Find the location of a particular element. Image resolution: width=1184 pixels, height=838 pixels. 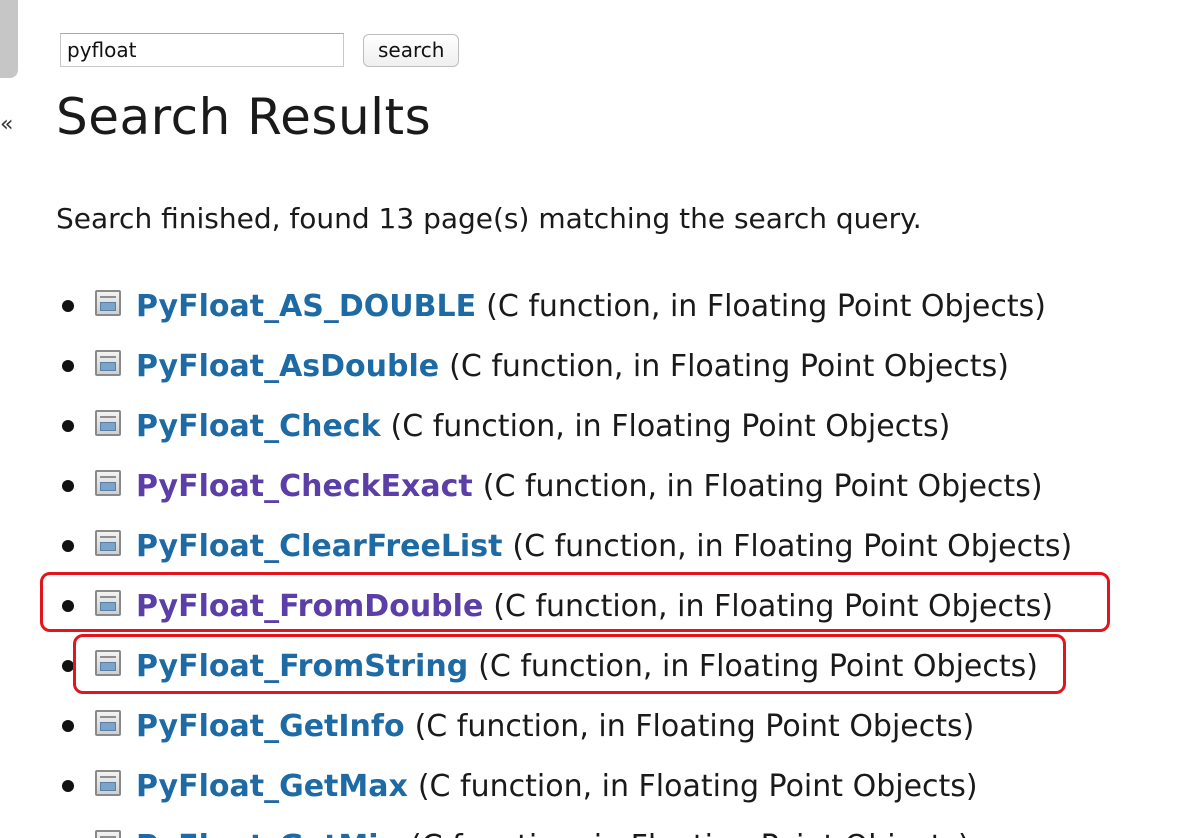

result-link: PyFloat_Check is located at coordinates (258, 426).